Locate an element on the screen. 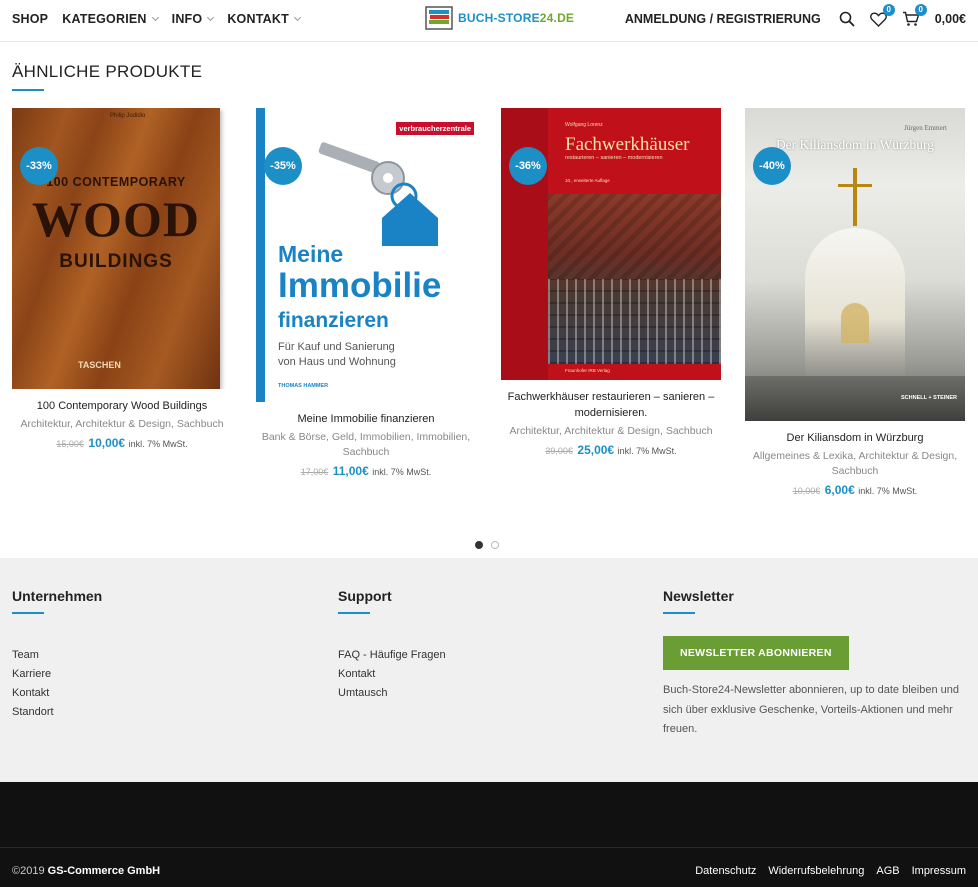 This screenshot has height=887, width=978. section-title: ÄHNLICHE PRODUKTE is located at coordinates (107, 71).